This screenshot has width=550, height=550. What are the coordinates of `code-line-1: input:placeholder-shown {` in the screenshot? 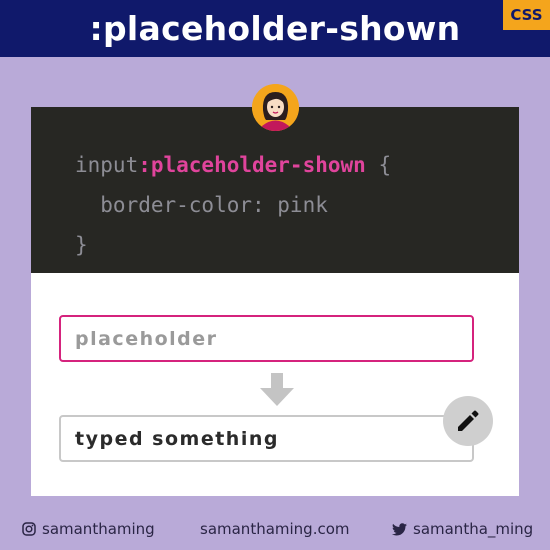 It's located at (233, 165).